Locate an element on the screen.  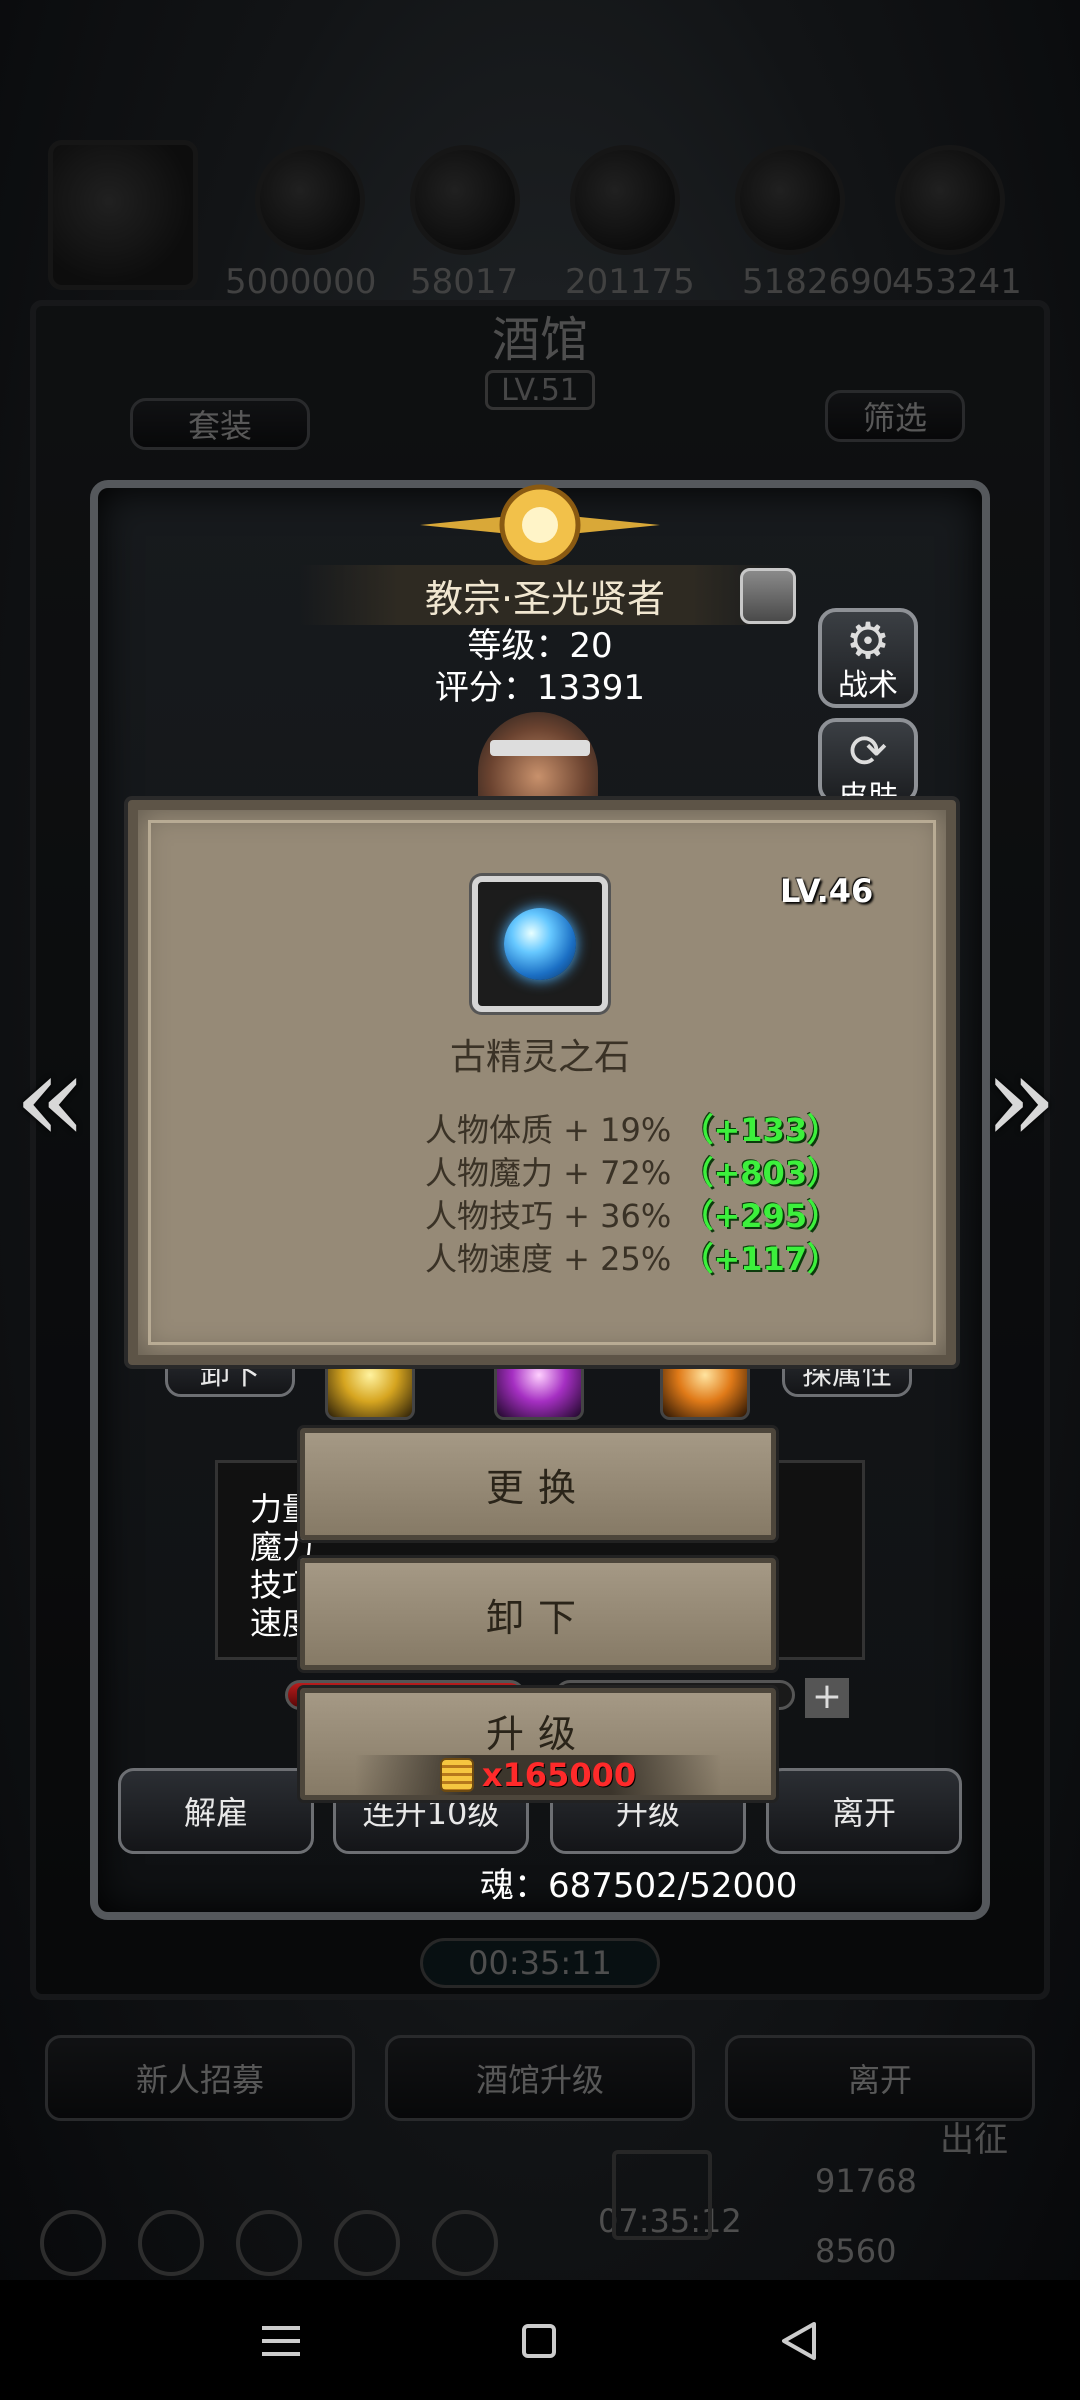
resource-value-1: 5000000 is located at coordinates (301, 282).